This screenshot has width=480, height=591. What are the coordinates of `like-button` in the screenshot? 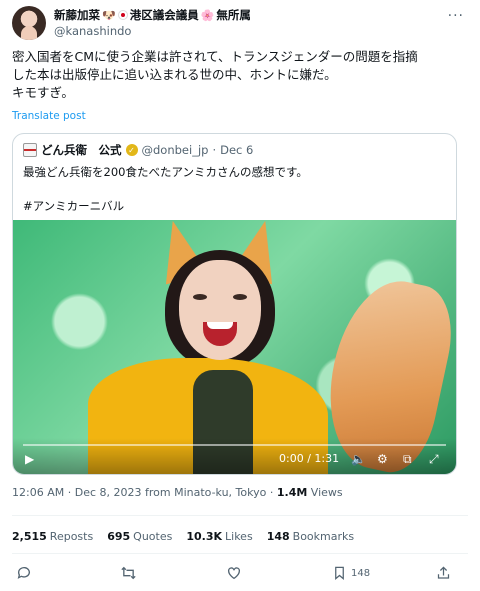 It's located at (234, 573).